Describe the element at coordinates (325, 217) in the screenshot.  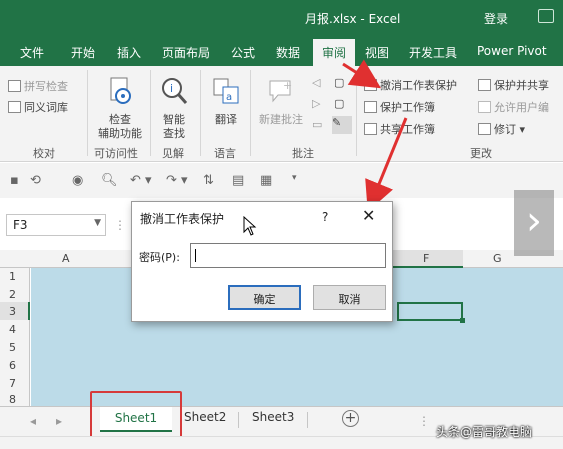
I see `help-icon: ?` at that location.